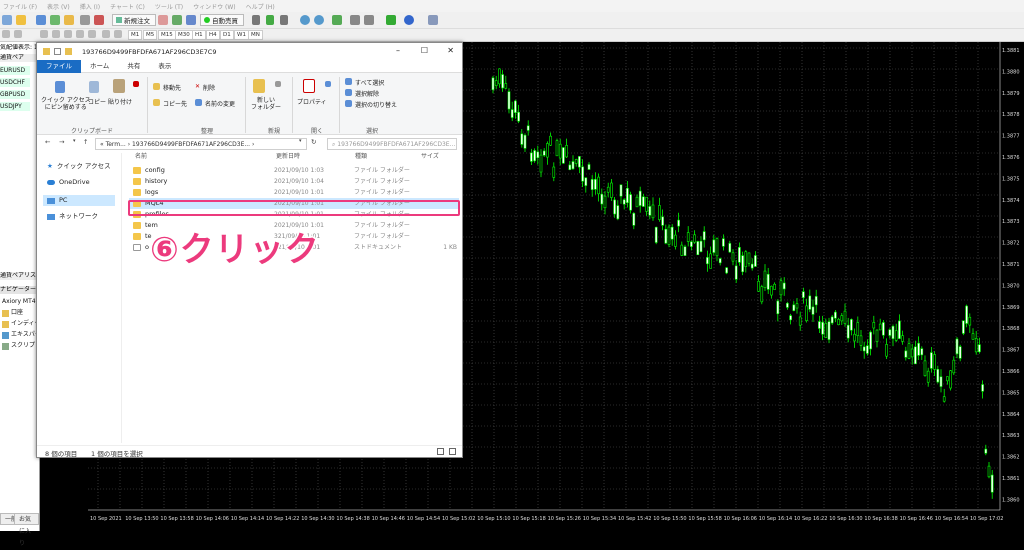 The width and height of the screenshot is (1024, 550). Describe the element at coordinates (300, 141) in the screenshot. I see `address-dropdown-icon: ▾` at that location.